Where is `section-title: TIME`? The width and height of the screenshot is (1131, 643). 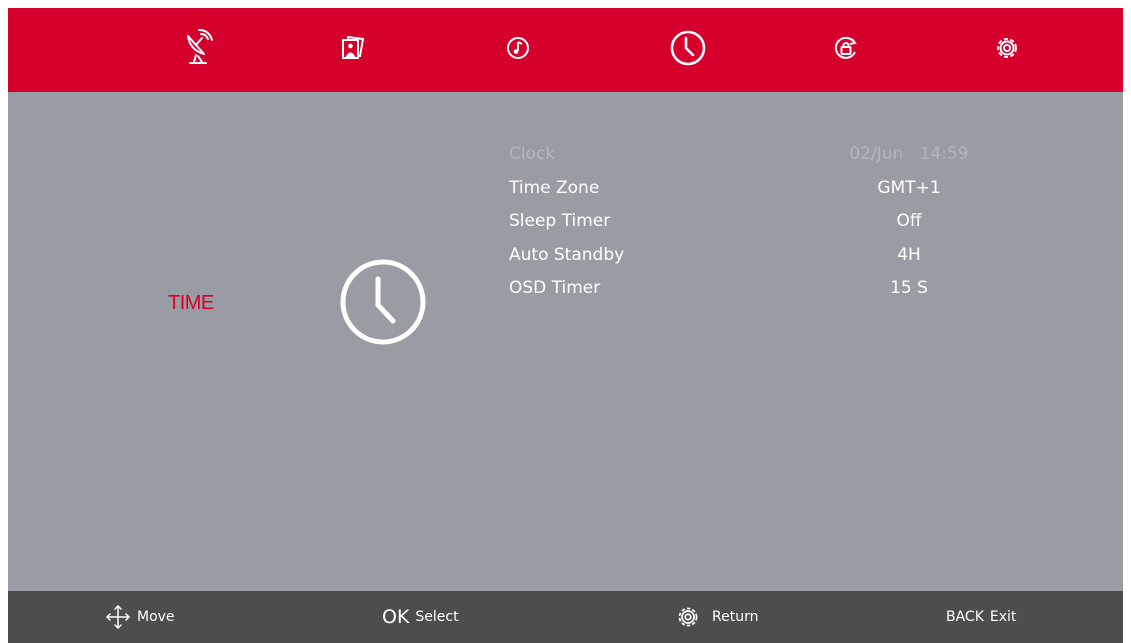
section-title: TIME is located at coordinates (191, 303).